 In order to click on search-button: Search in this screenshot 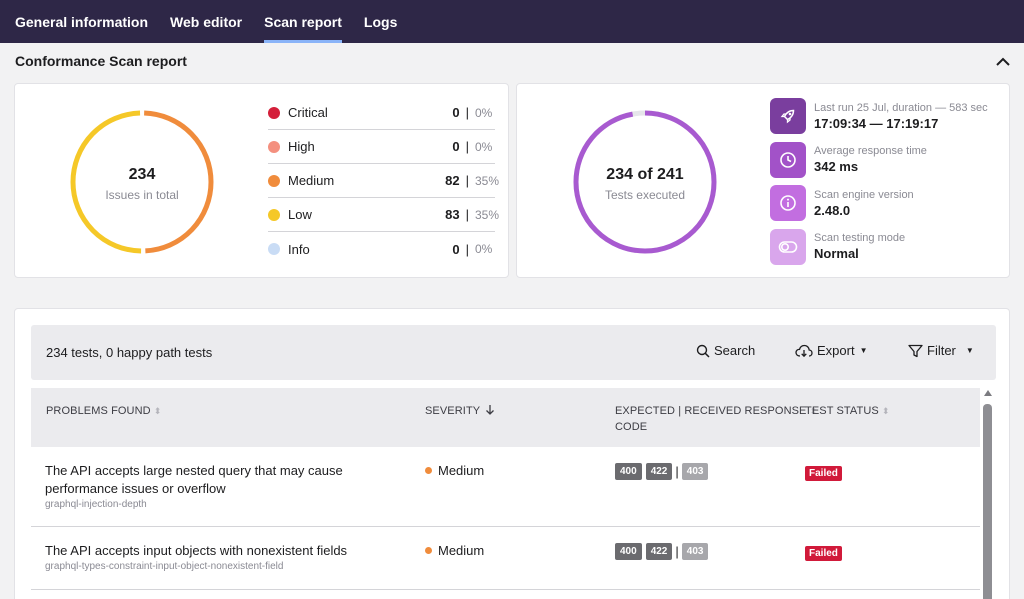, I will do `click(725, 350)`.